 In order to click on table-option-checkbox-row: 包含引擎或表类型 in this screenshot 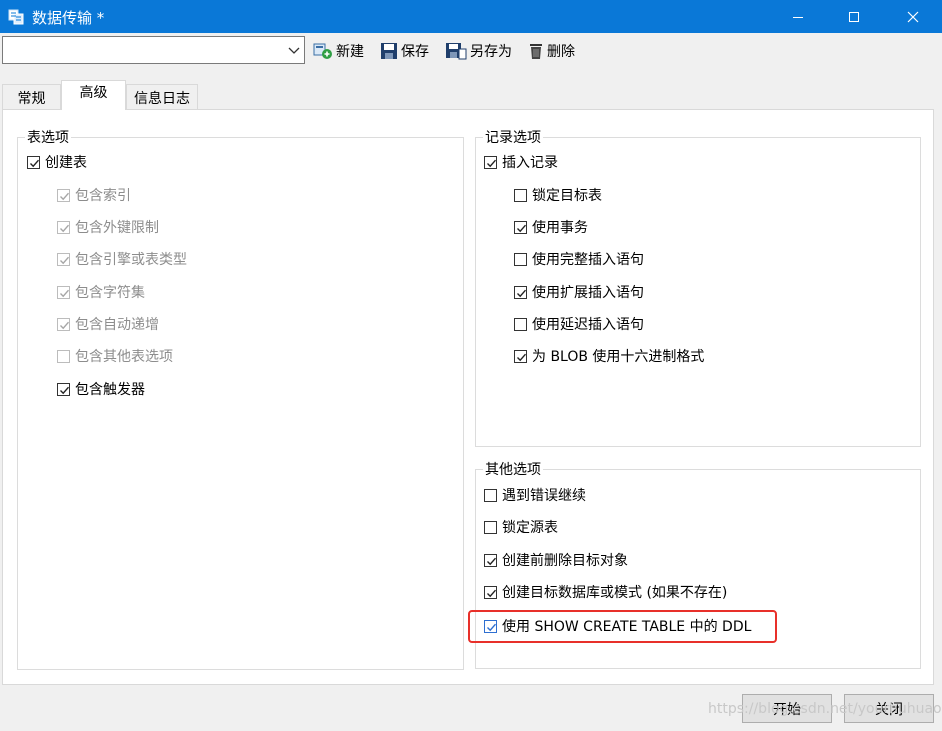, I will do `click(122, 259)`.